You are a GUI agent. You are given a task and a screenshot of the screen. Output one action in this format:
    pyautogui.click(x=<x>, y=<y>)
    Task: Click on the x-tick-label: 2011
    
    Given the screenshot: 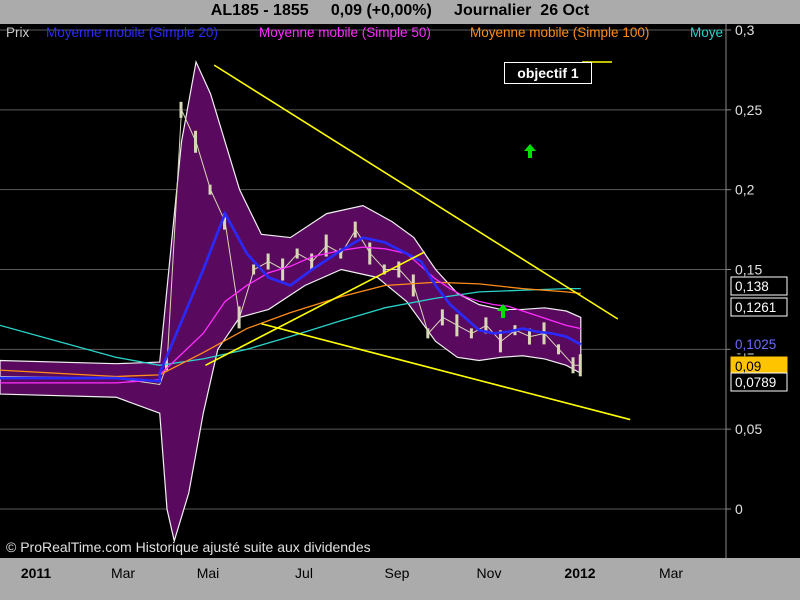 What is the action you would take?
    pyautogui.click(x=36, y=573)
    